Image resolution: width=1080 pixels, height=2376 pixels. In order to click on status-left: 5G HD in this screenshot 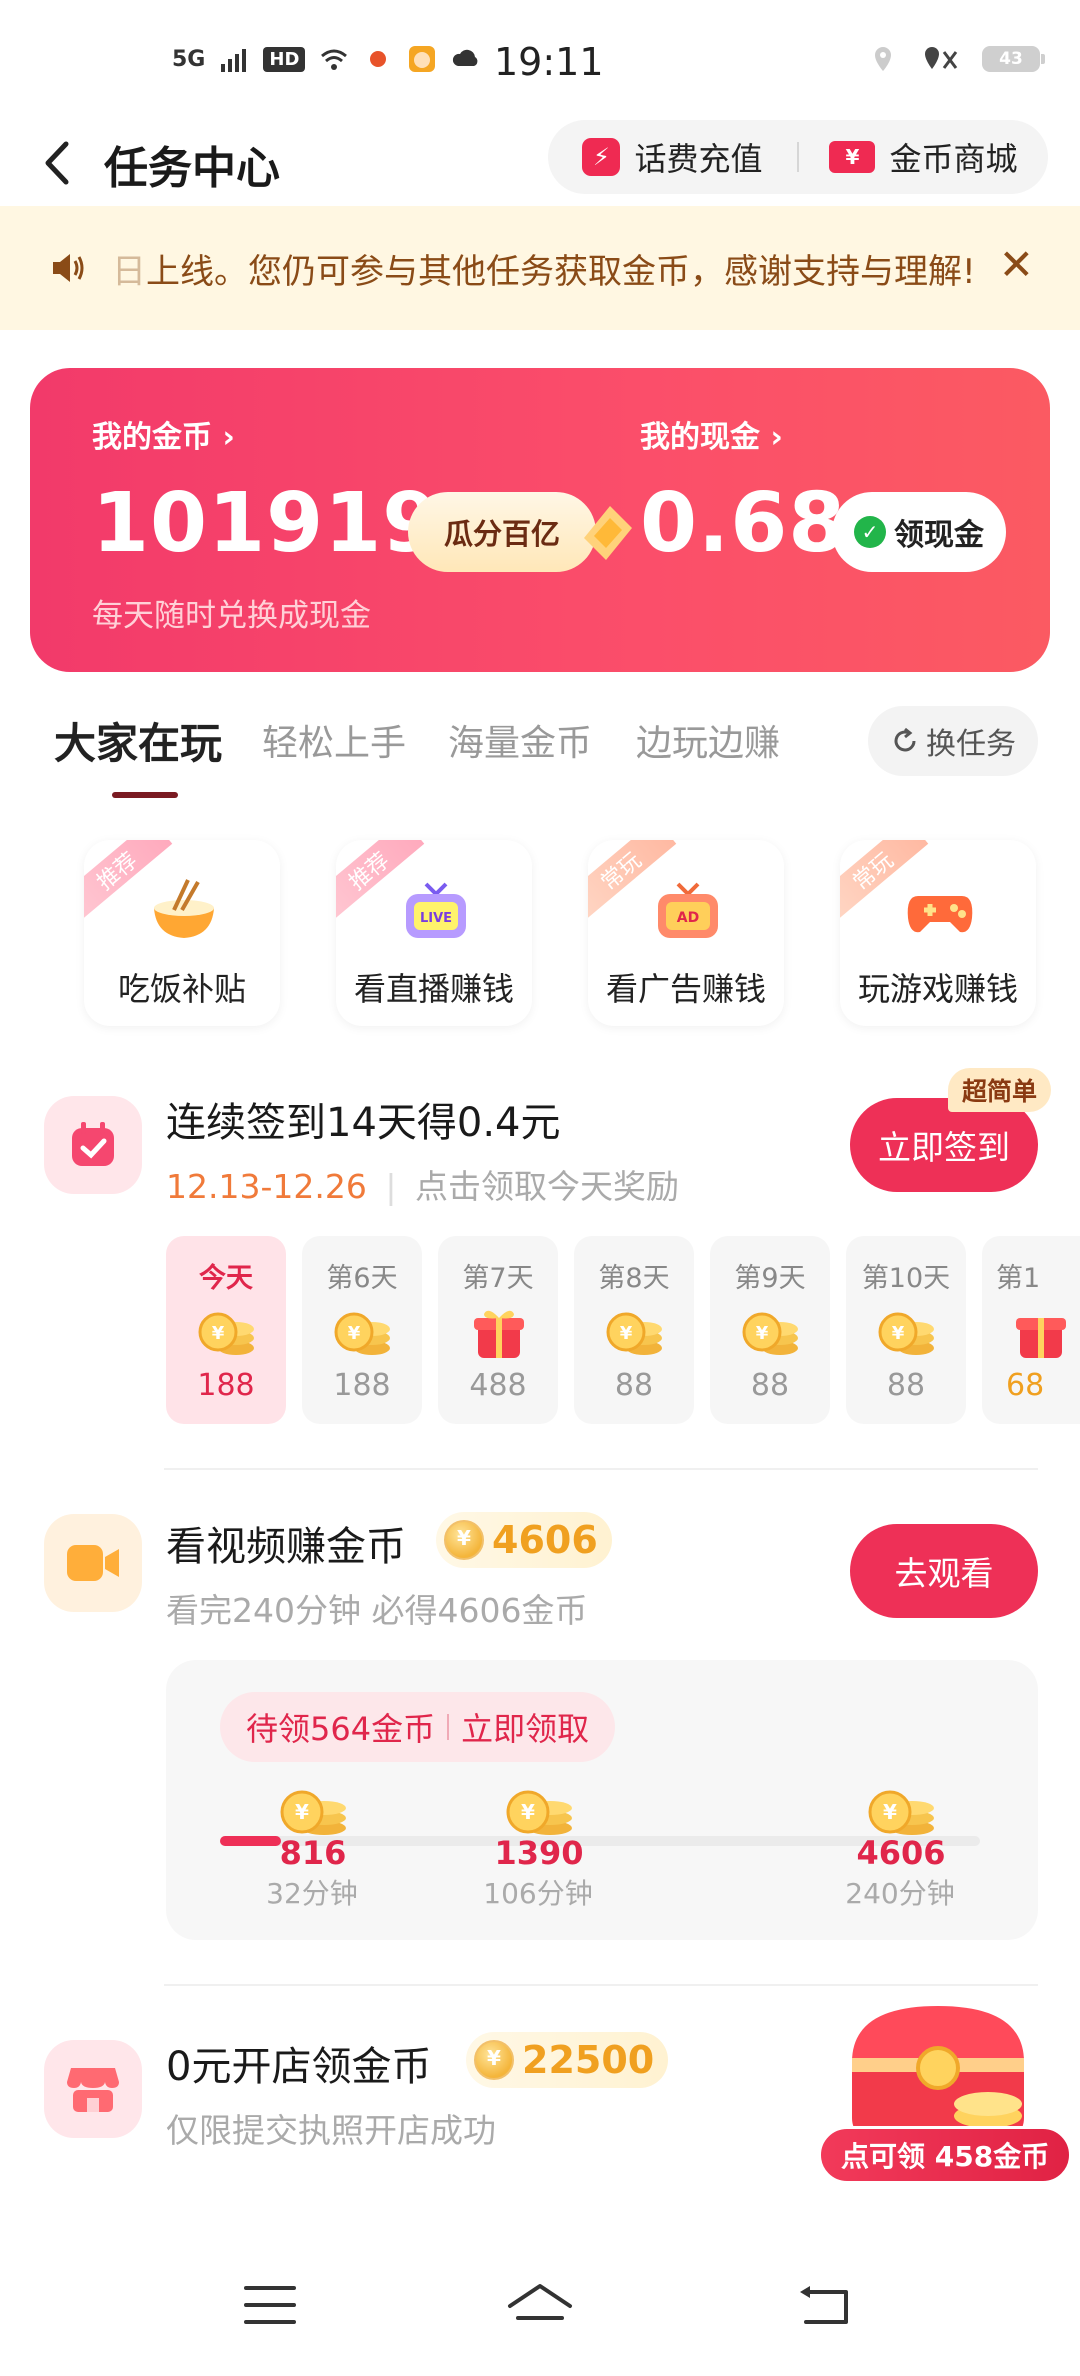, I will do `click(326, 59)`.